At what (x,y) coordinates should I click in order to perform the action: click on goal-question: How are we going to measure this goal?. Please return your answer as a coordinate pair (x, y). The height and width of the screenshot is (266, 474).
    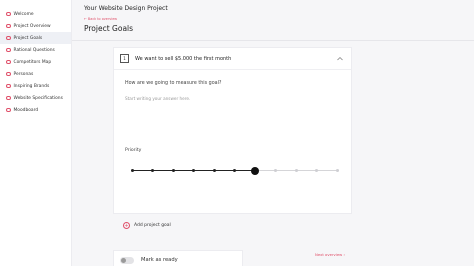
    Looking at the image, I should click on (173, 83).